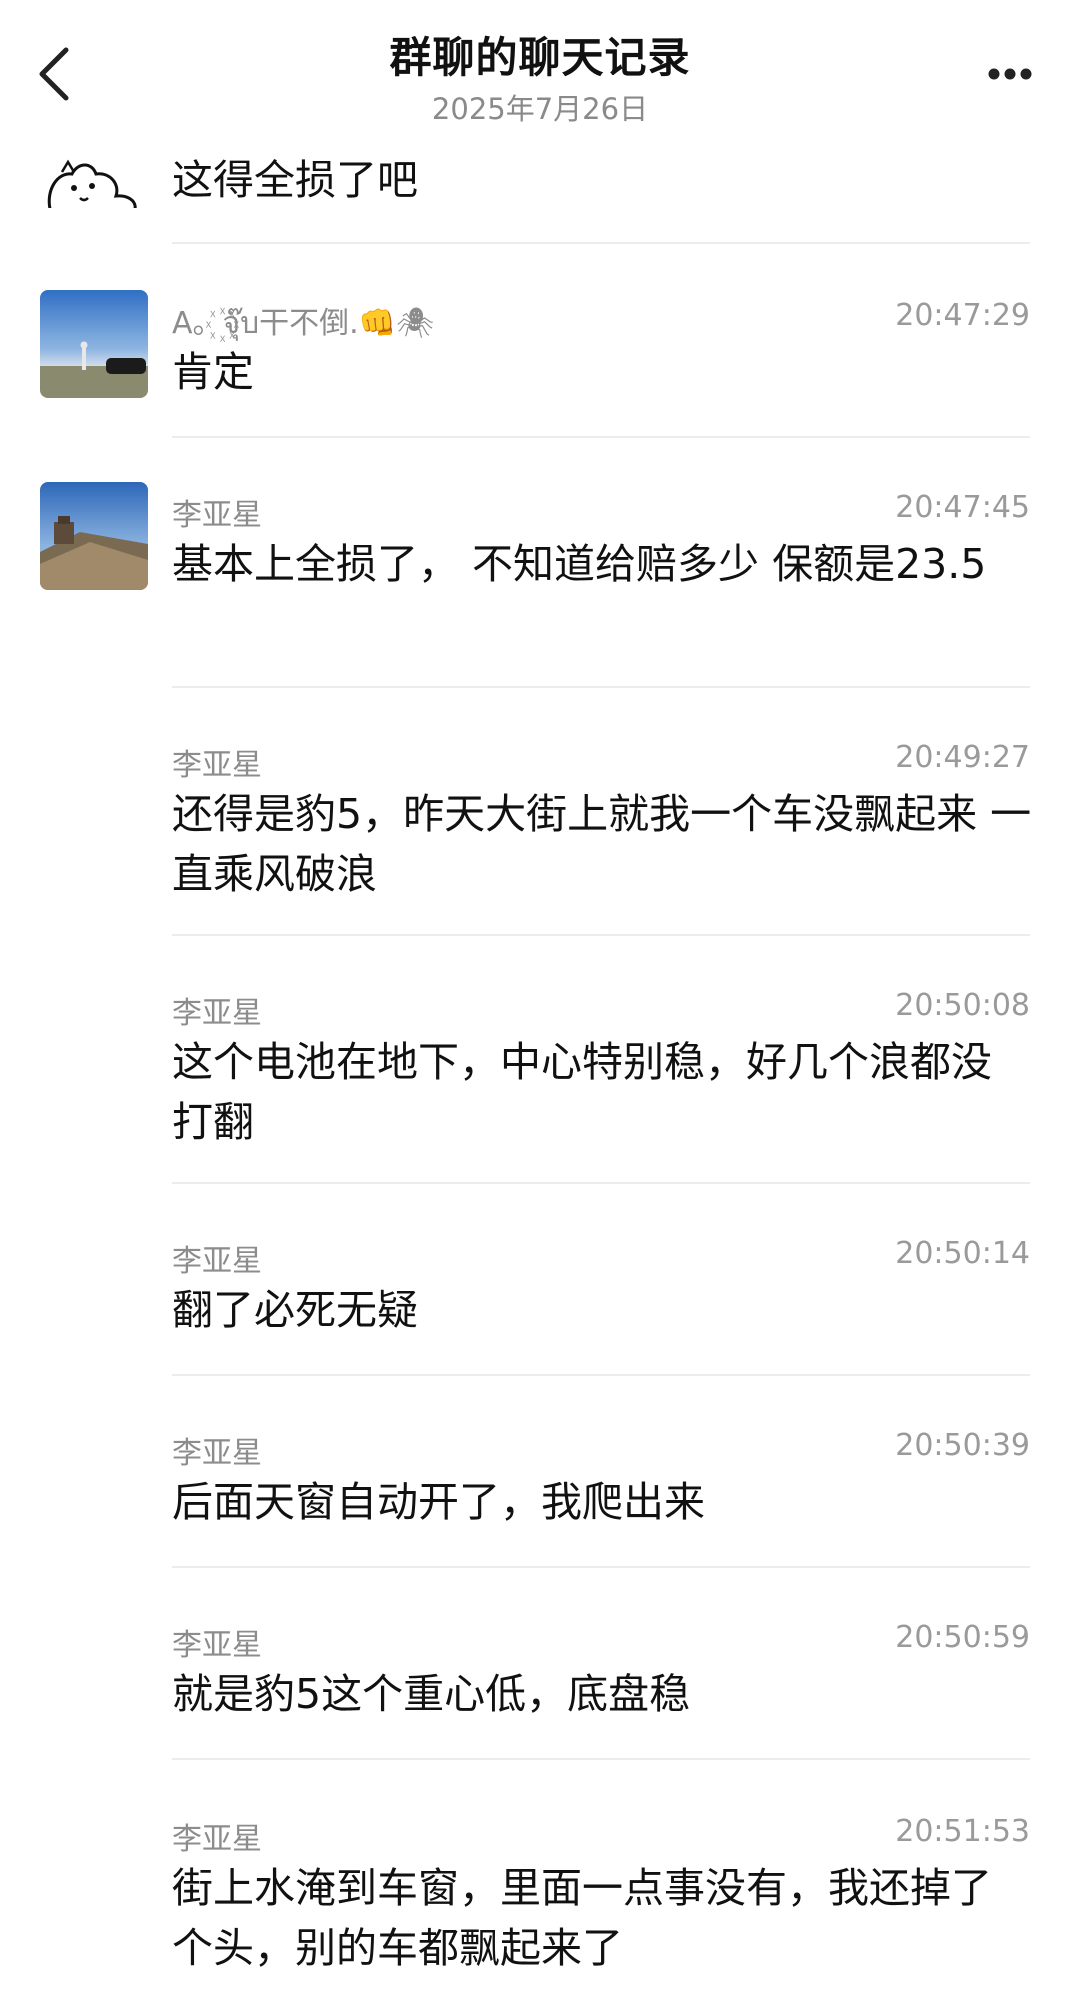 This screenshot has width=1080, height=2005. What do you see at coordinates (962, 1637) in the screenshot?
I see `message-time: 20:50:59` at bounding box center [962, 1637].